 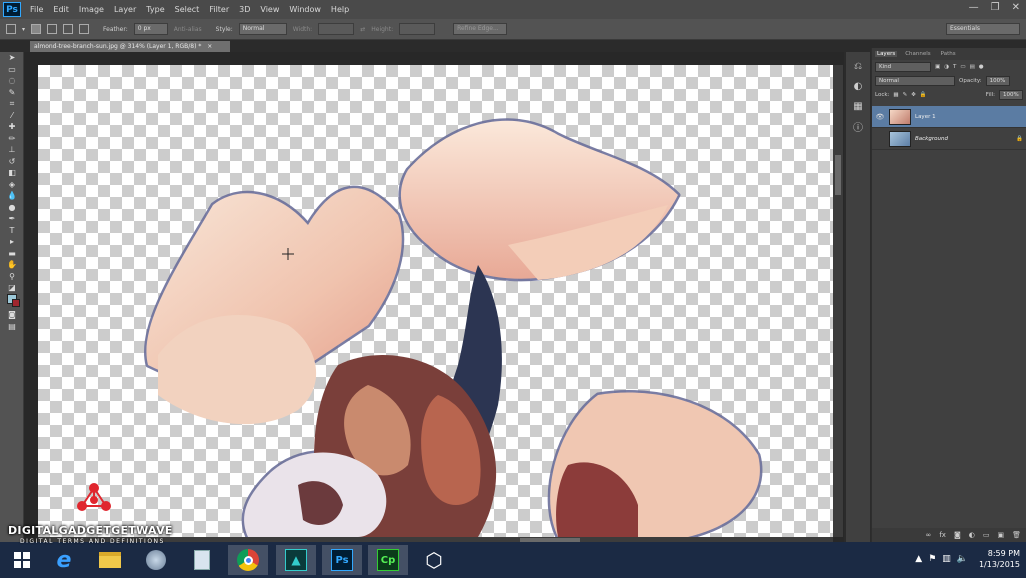 What do you see at coordinates (336, 29) in the screenshot?
I see `width-input` at bounding box center [336, 29].